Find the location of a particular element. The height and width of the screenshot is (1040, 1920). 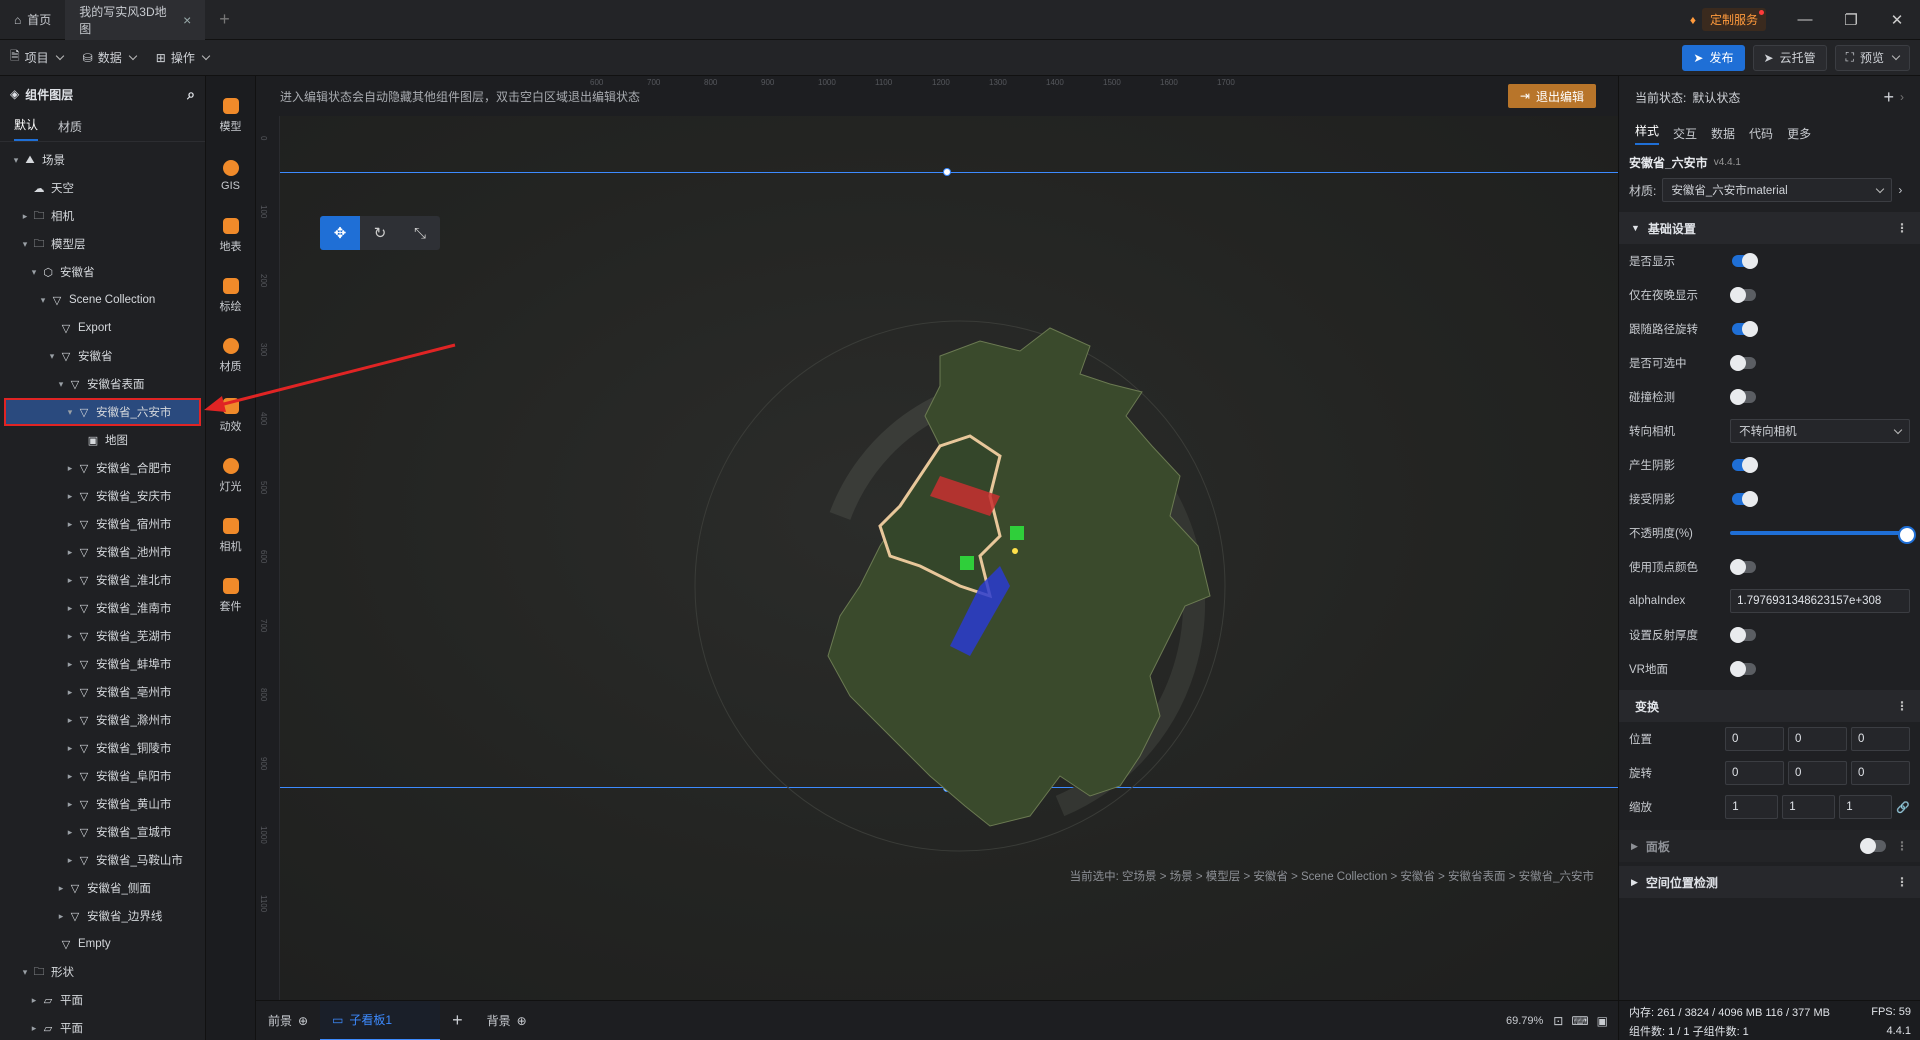

tree-item: ▾ 🗀 形状 is located at coordinates (102, 972).